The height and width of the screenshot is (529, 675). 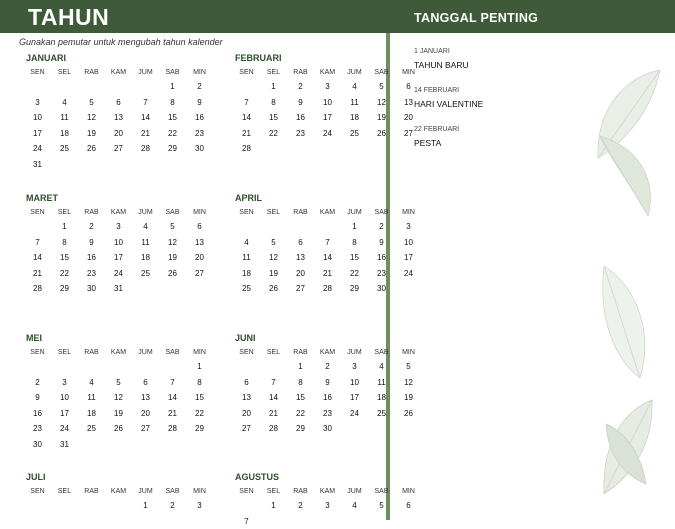 What do you see at coordinates (246, 274) in the screenshot?
I see `day-cell: 18` at bounding box center [246, 274].